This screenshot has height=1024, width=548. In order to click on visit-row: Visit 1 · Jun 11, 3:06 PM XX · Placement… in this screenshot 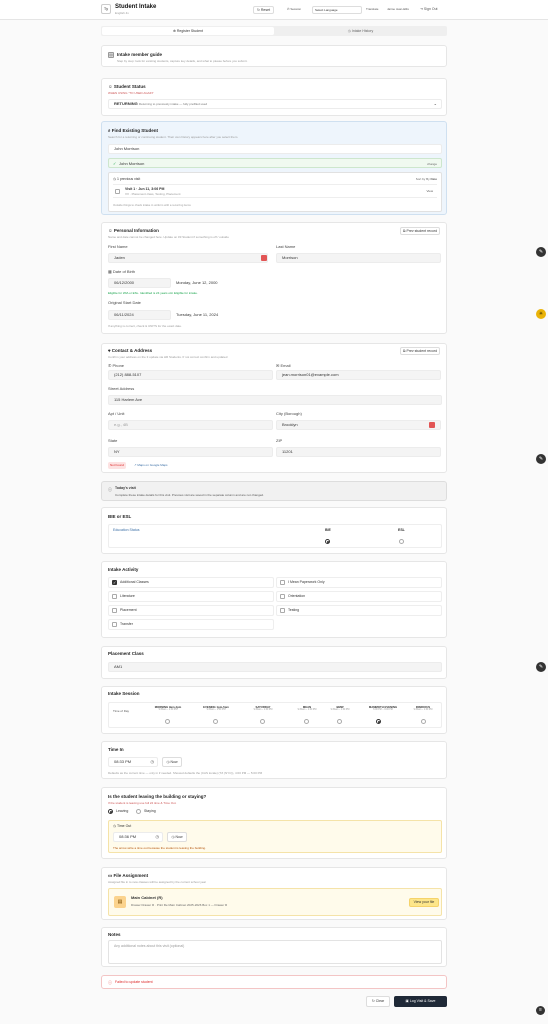, I will do `click(275, 191)`.